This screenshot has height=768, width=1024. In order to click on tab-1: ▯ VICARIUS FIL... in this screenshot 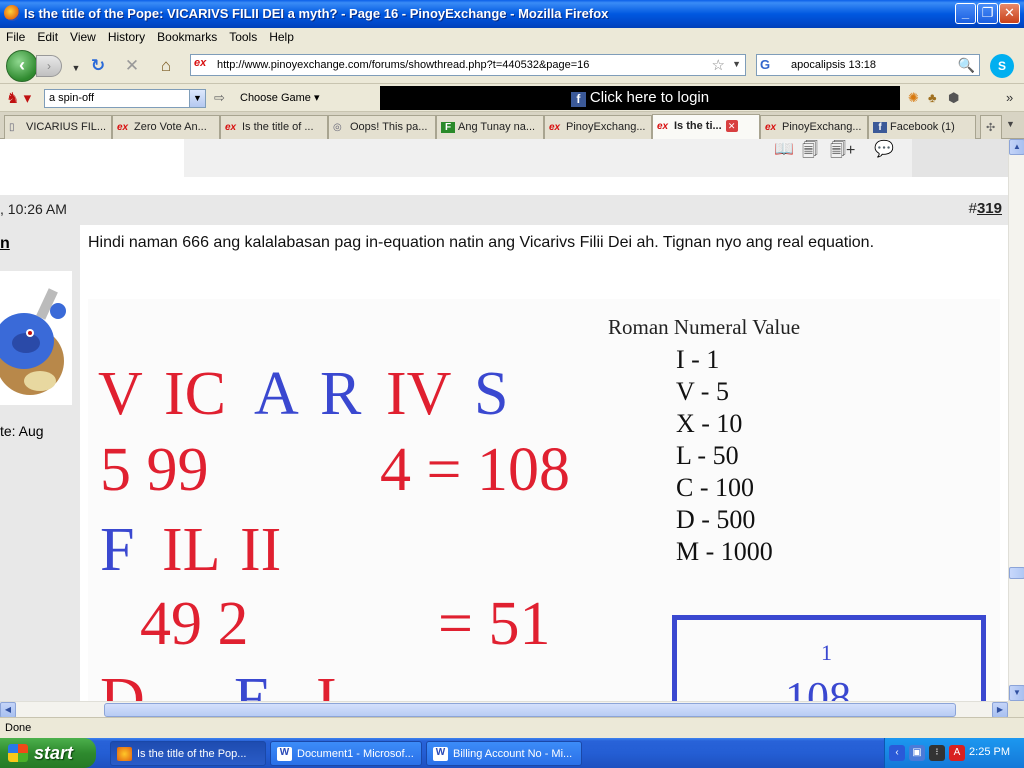, I will do `click(58, 127)`.